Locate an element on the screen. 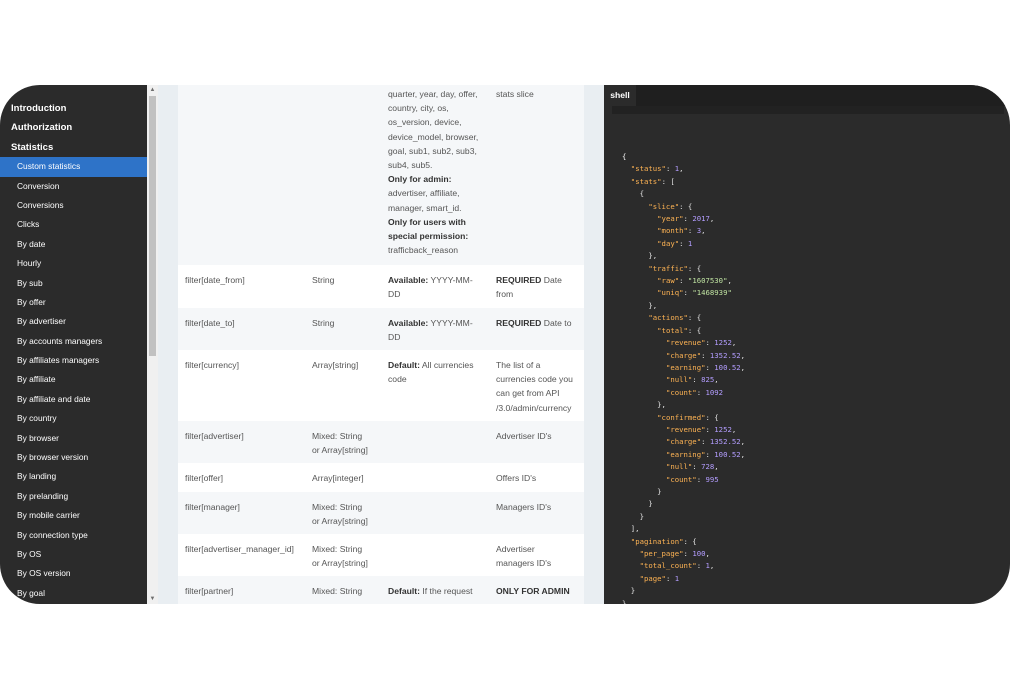 The width and height of the screenshot is (1010, 688). param-name: filter[date_from] is located at coordinates (215, 280).